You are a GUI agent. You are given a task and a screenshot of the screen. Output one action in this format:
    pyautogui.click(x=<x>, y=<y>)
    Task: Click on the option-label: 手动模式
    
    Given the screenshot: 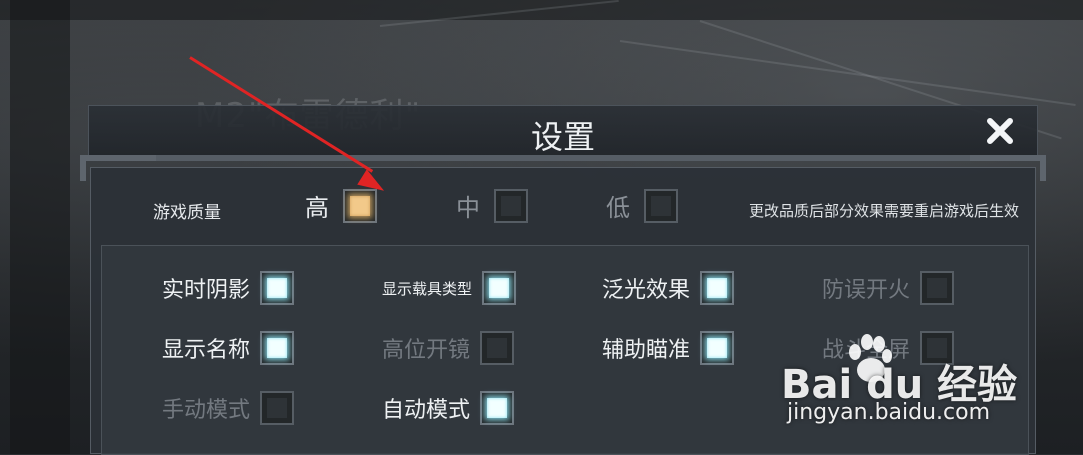 What is the action you would take?
    pyautogui.click(x=206, y=410)
    